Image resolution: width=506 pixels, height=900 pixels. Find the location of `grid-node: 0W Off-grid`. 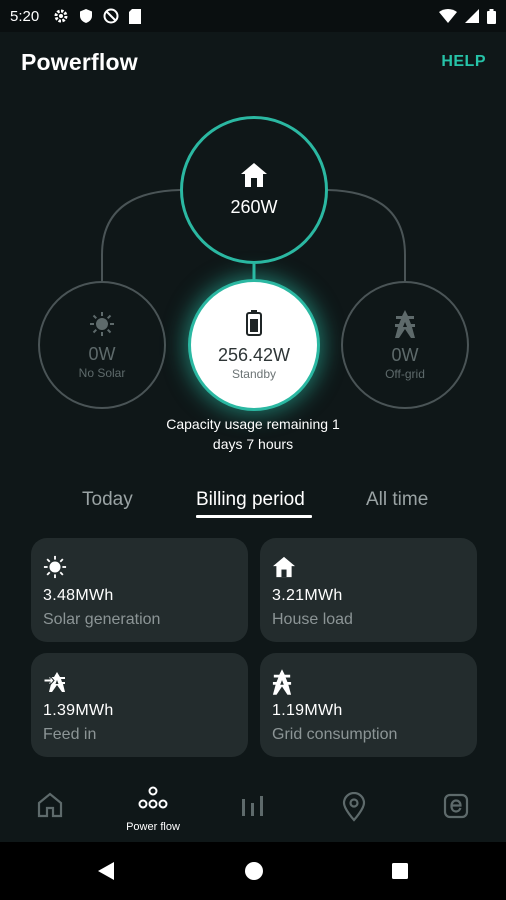

grid-node: 0W Off-grid is located at coordinates (405, 345).